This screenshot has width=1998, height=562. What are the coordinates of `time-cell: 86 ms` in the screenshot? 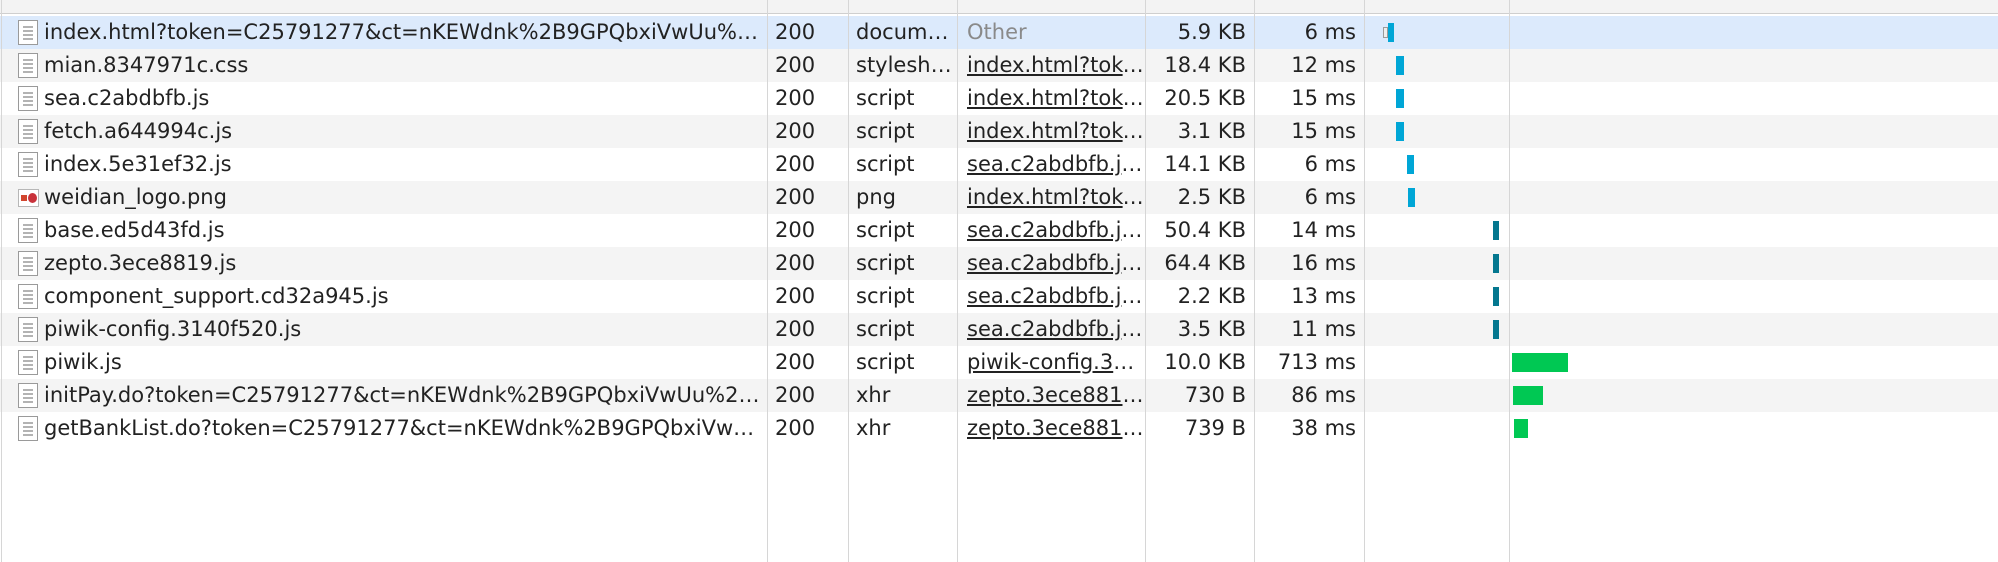 It's located at (1323, 395).